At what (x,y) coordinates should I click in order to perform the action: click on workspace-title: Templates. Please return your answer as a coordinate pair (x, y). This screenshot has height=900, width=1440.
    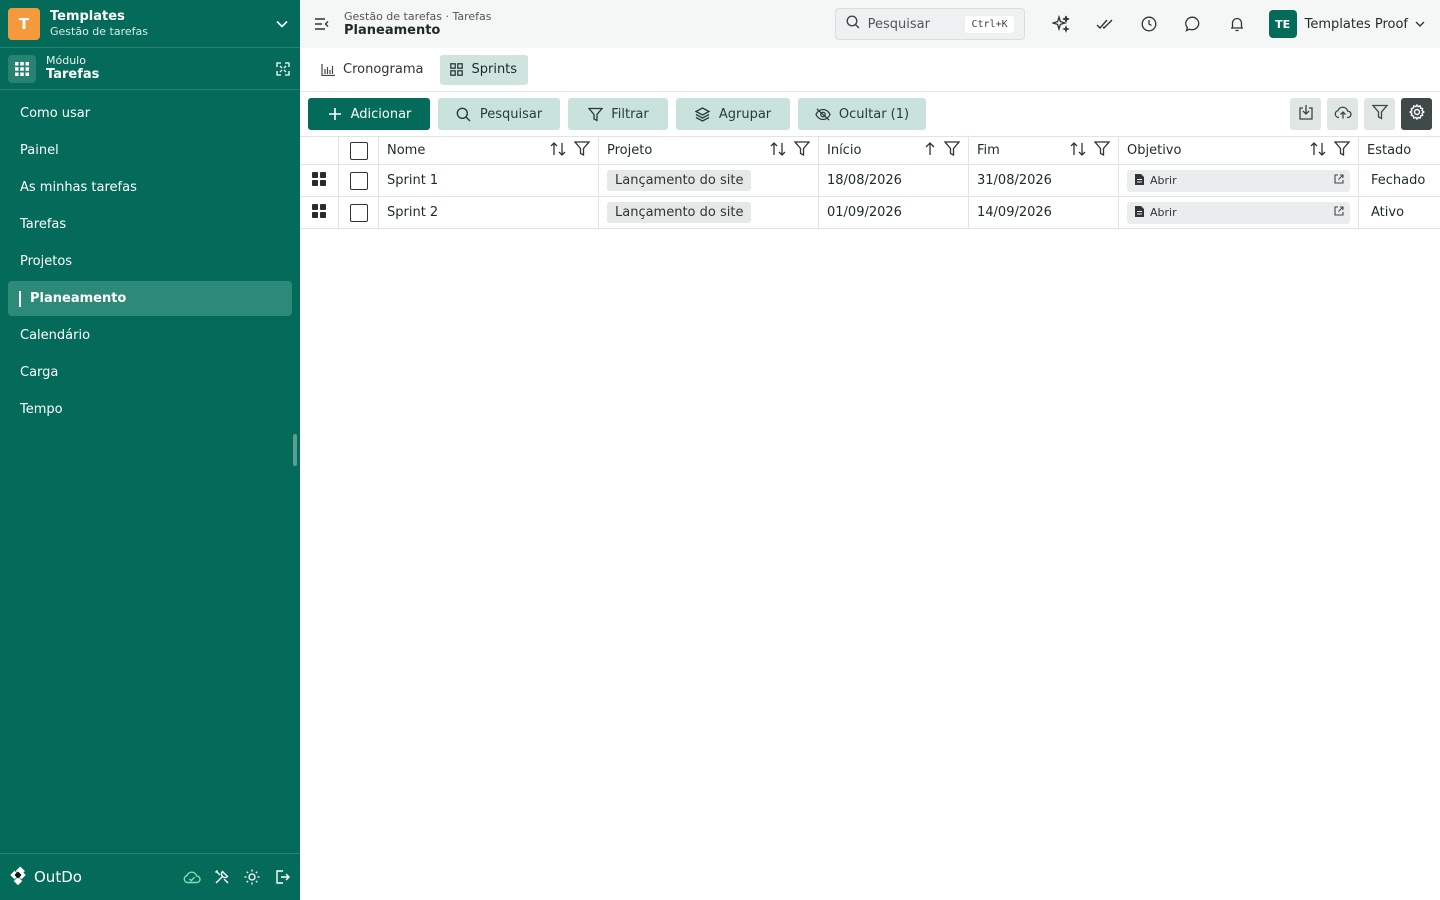
    Looking at the image, I should click on (87, 16).